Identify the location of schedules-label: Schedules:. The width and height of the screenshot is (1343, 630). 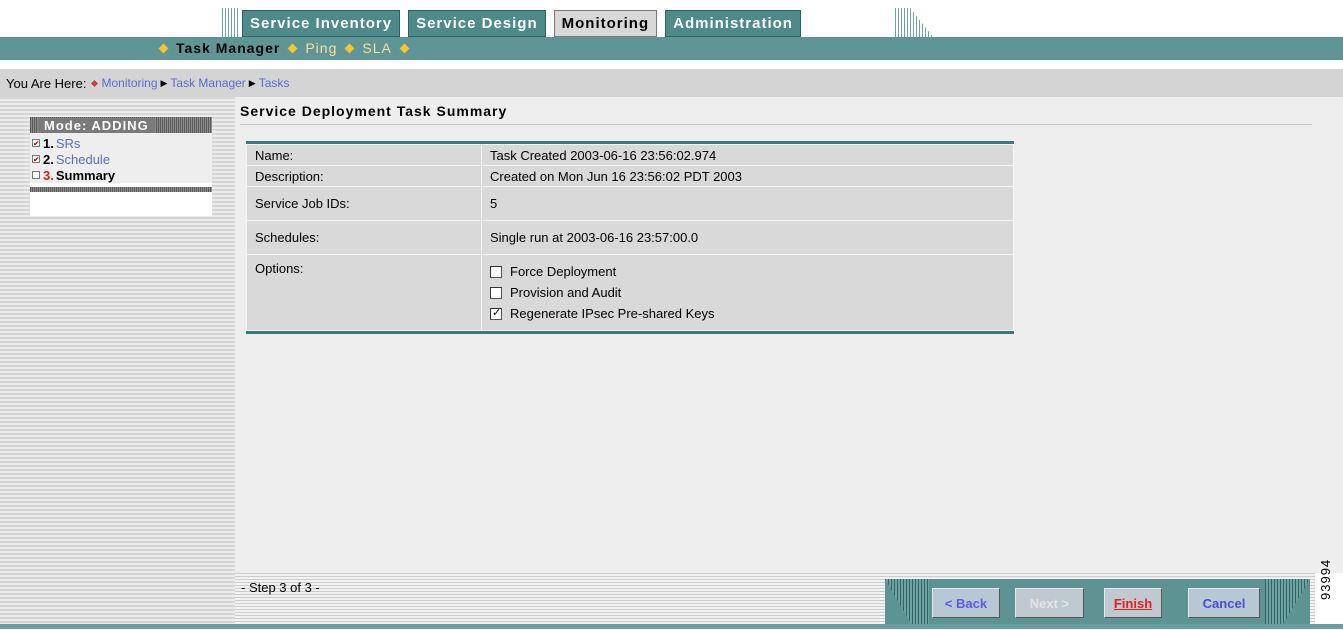
(364, 237).